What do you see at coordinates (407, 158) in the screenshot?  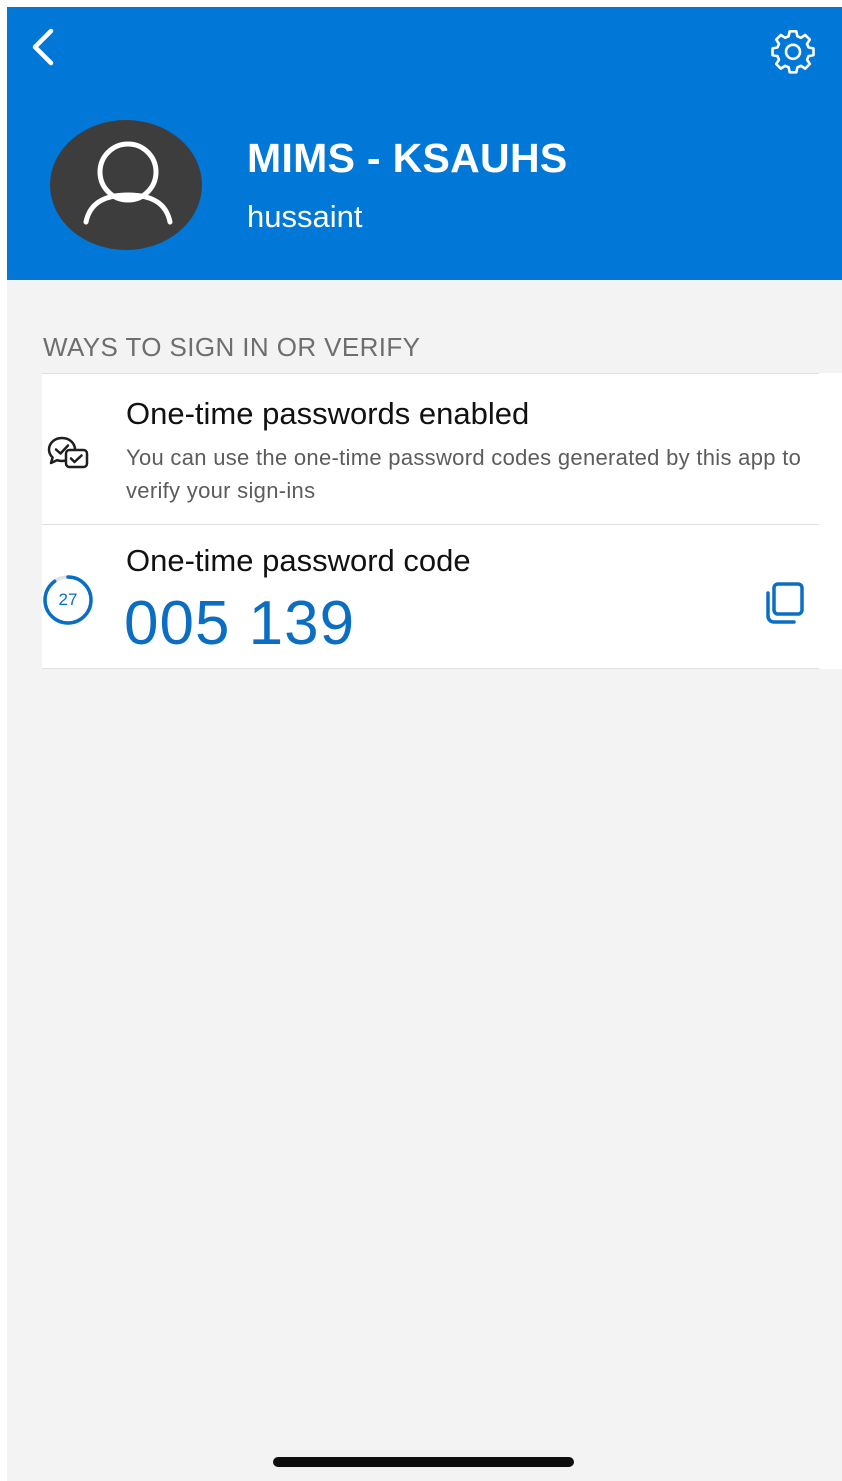 I see `account-name: MIMS - KSAUHS` at bounding box center [407, 158].